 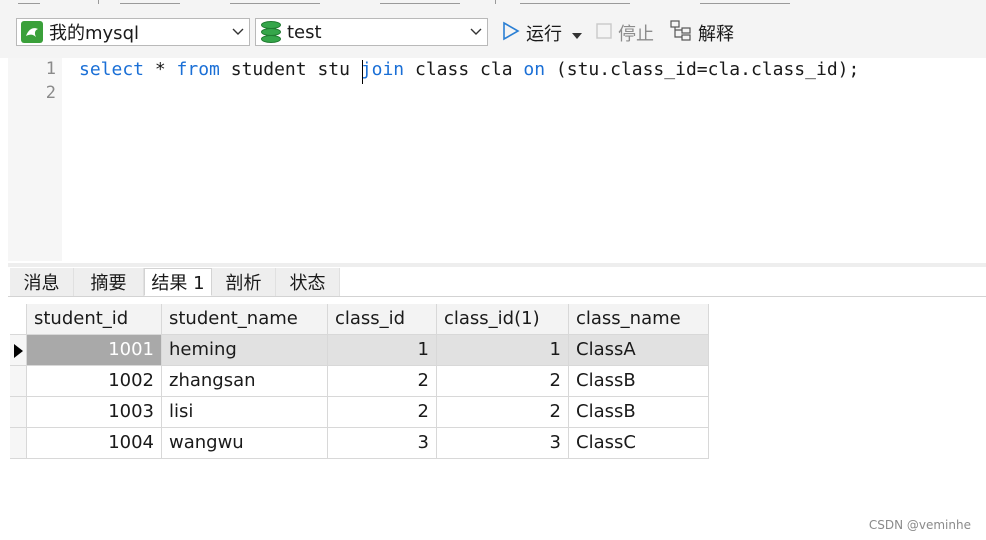 What do you see at coordinates (245, 412) in the screenshot?
I see `cell-student-name: lisi` at bounding box center [245, 412].